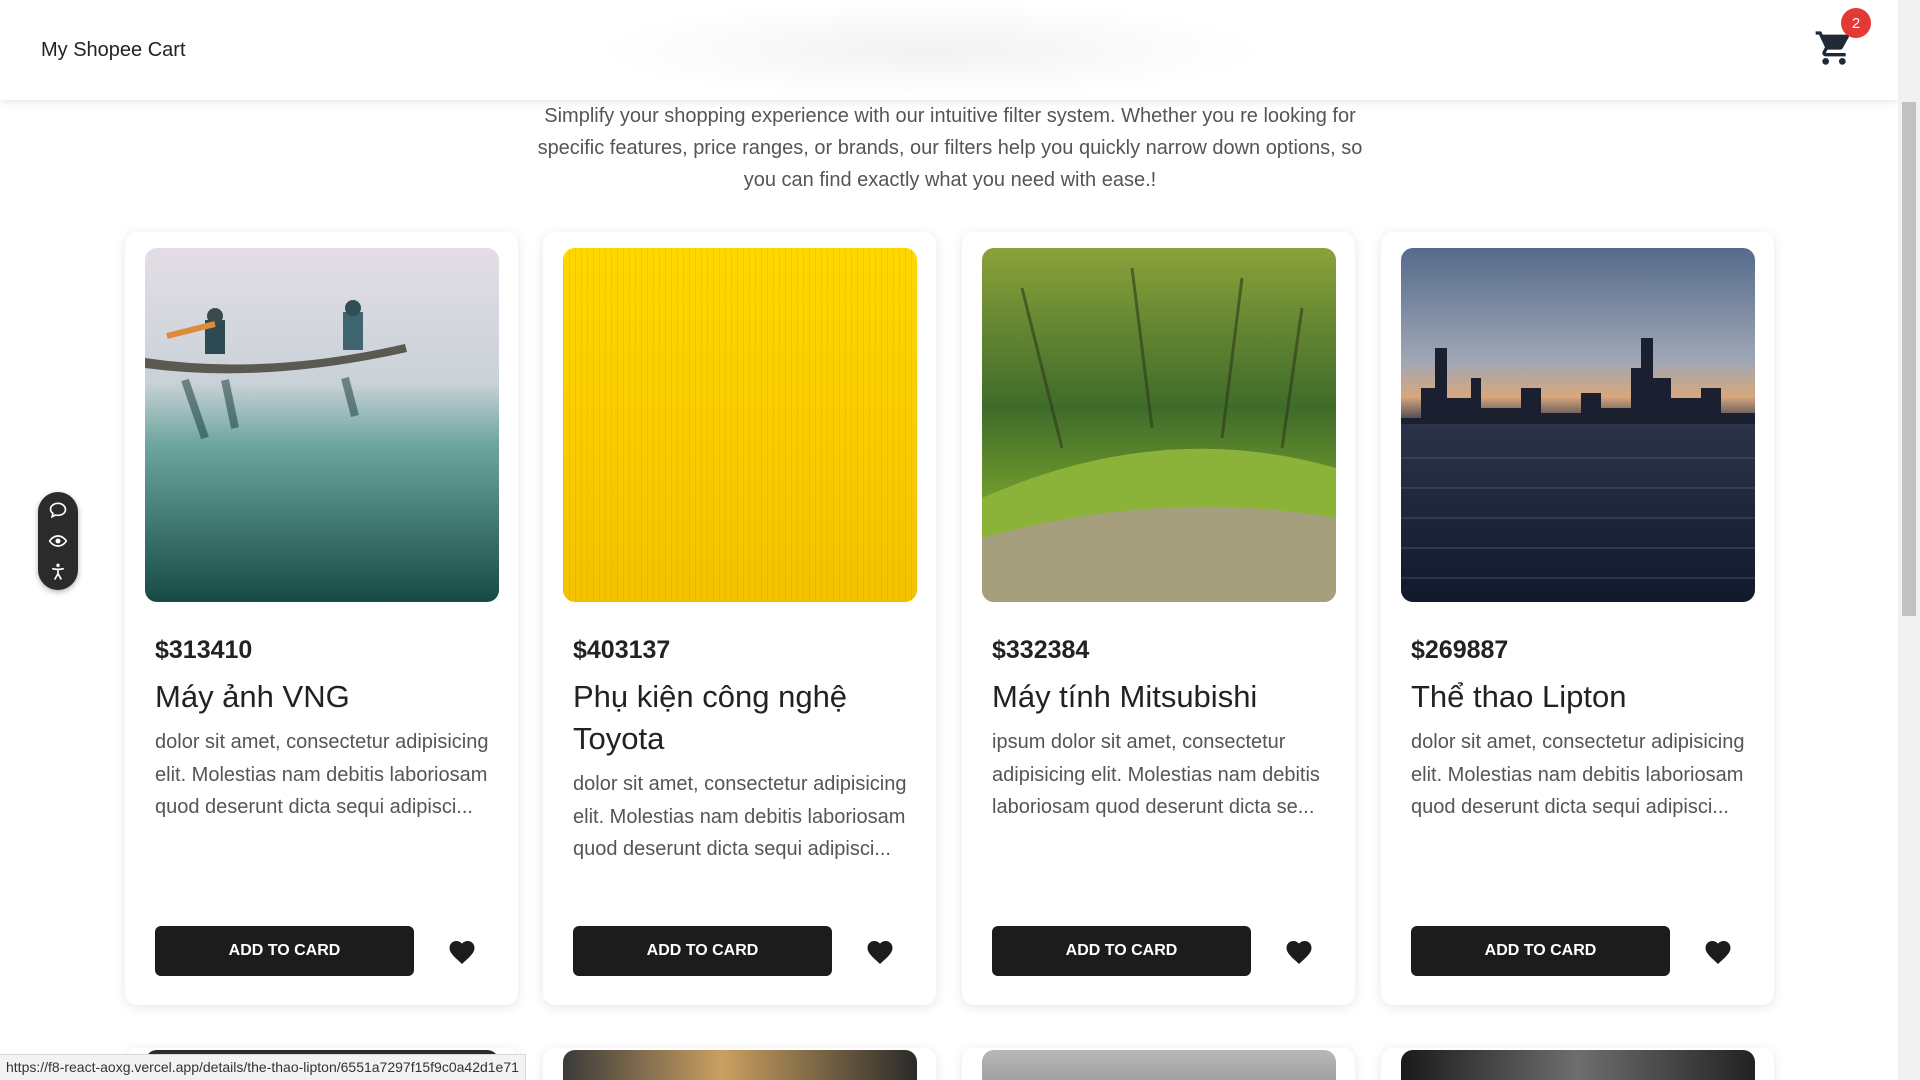  I want to click on scrollbar-thumb, so click(1909, 359).